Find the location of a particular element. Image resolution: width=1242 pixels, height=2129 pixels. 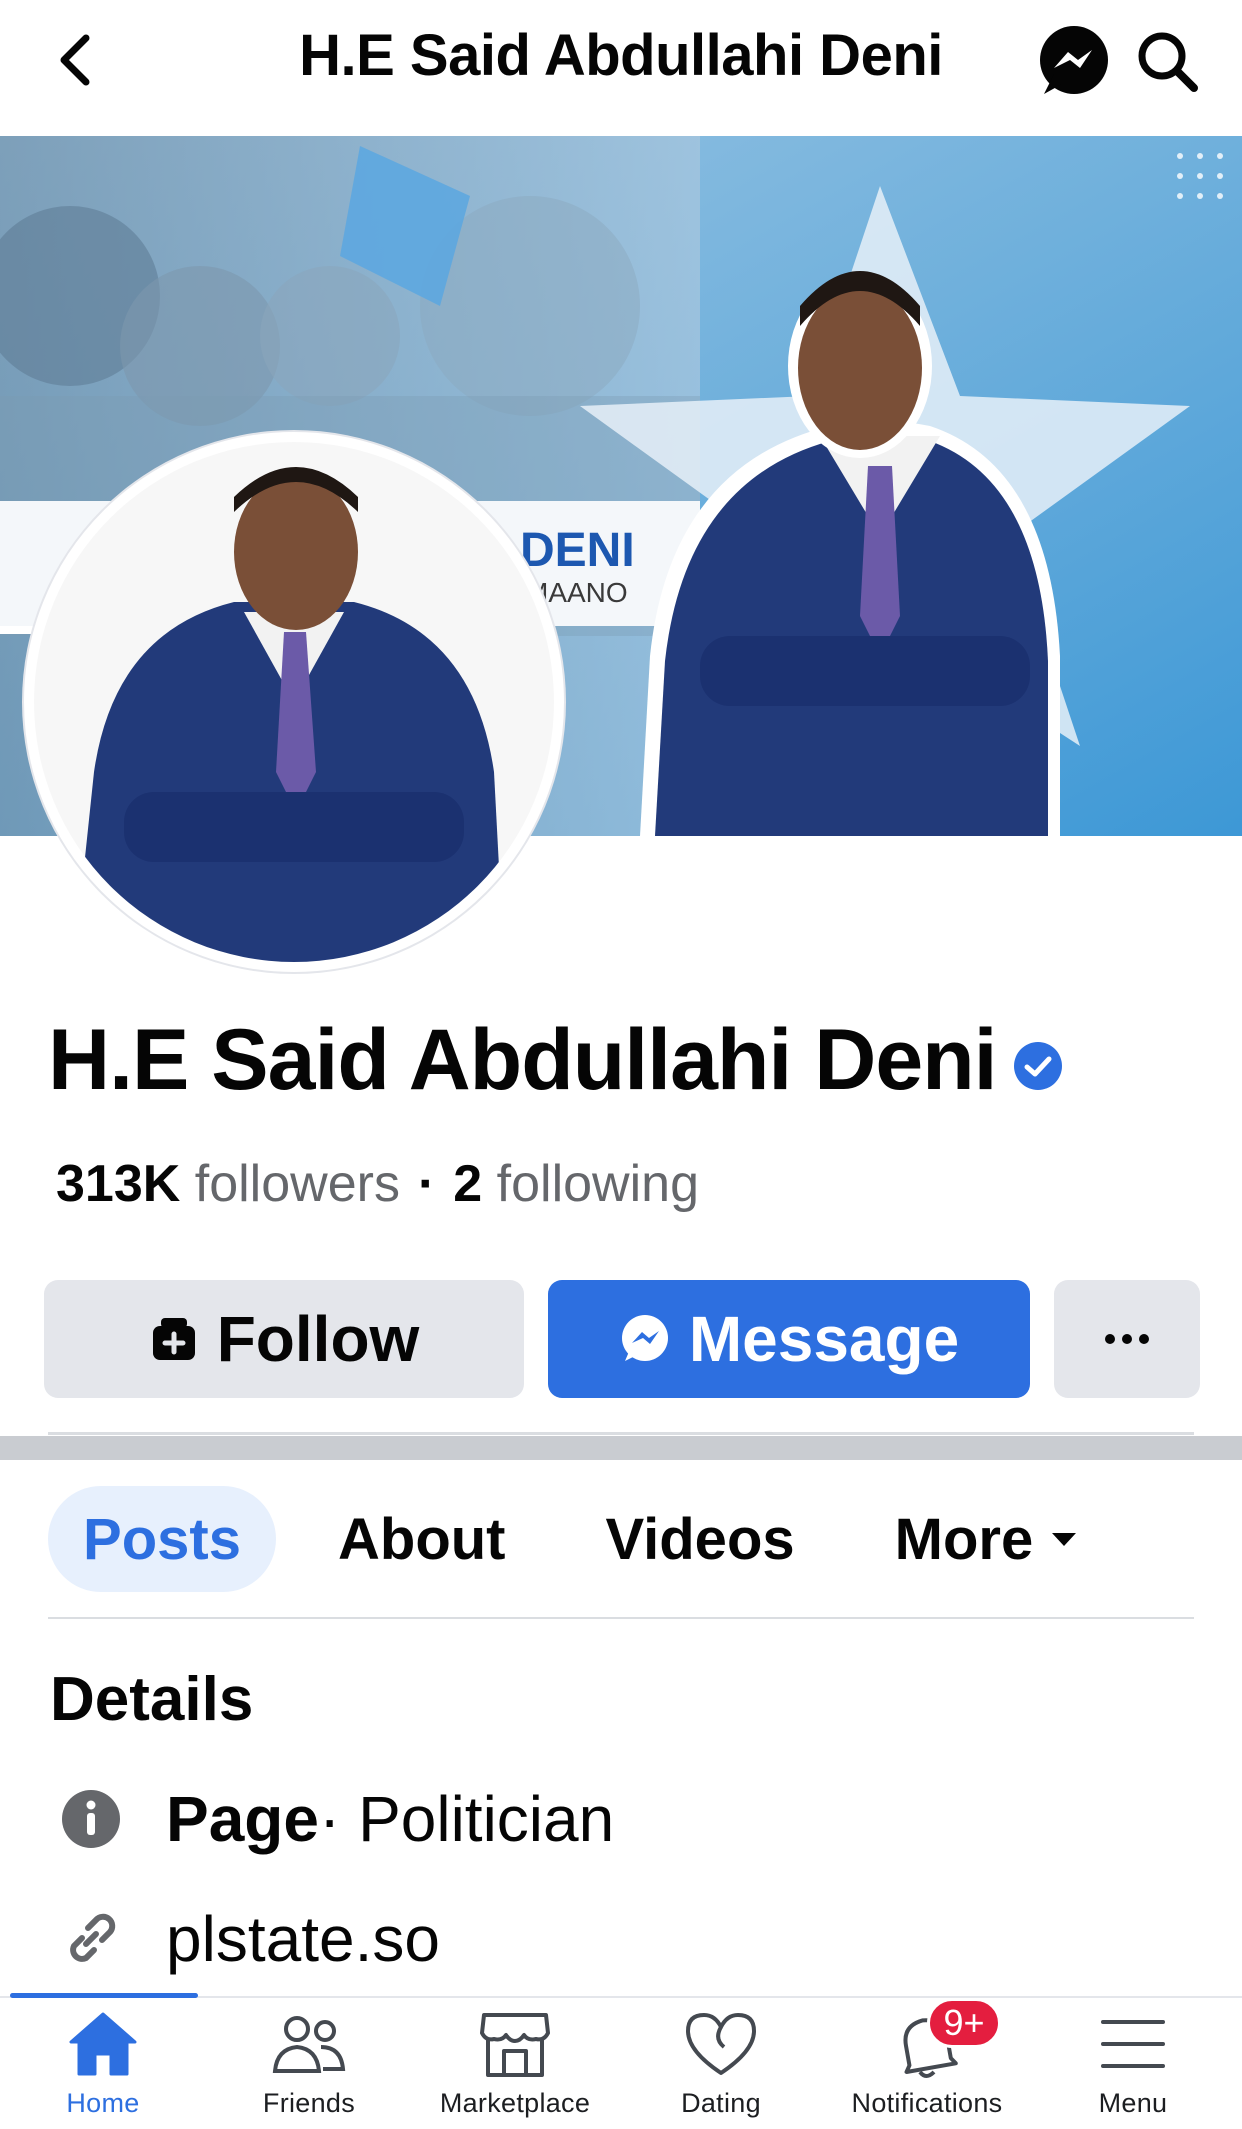

home-icon is located at coordinates (103, 2044).